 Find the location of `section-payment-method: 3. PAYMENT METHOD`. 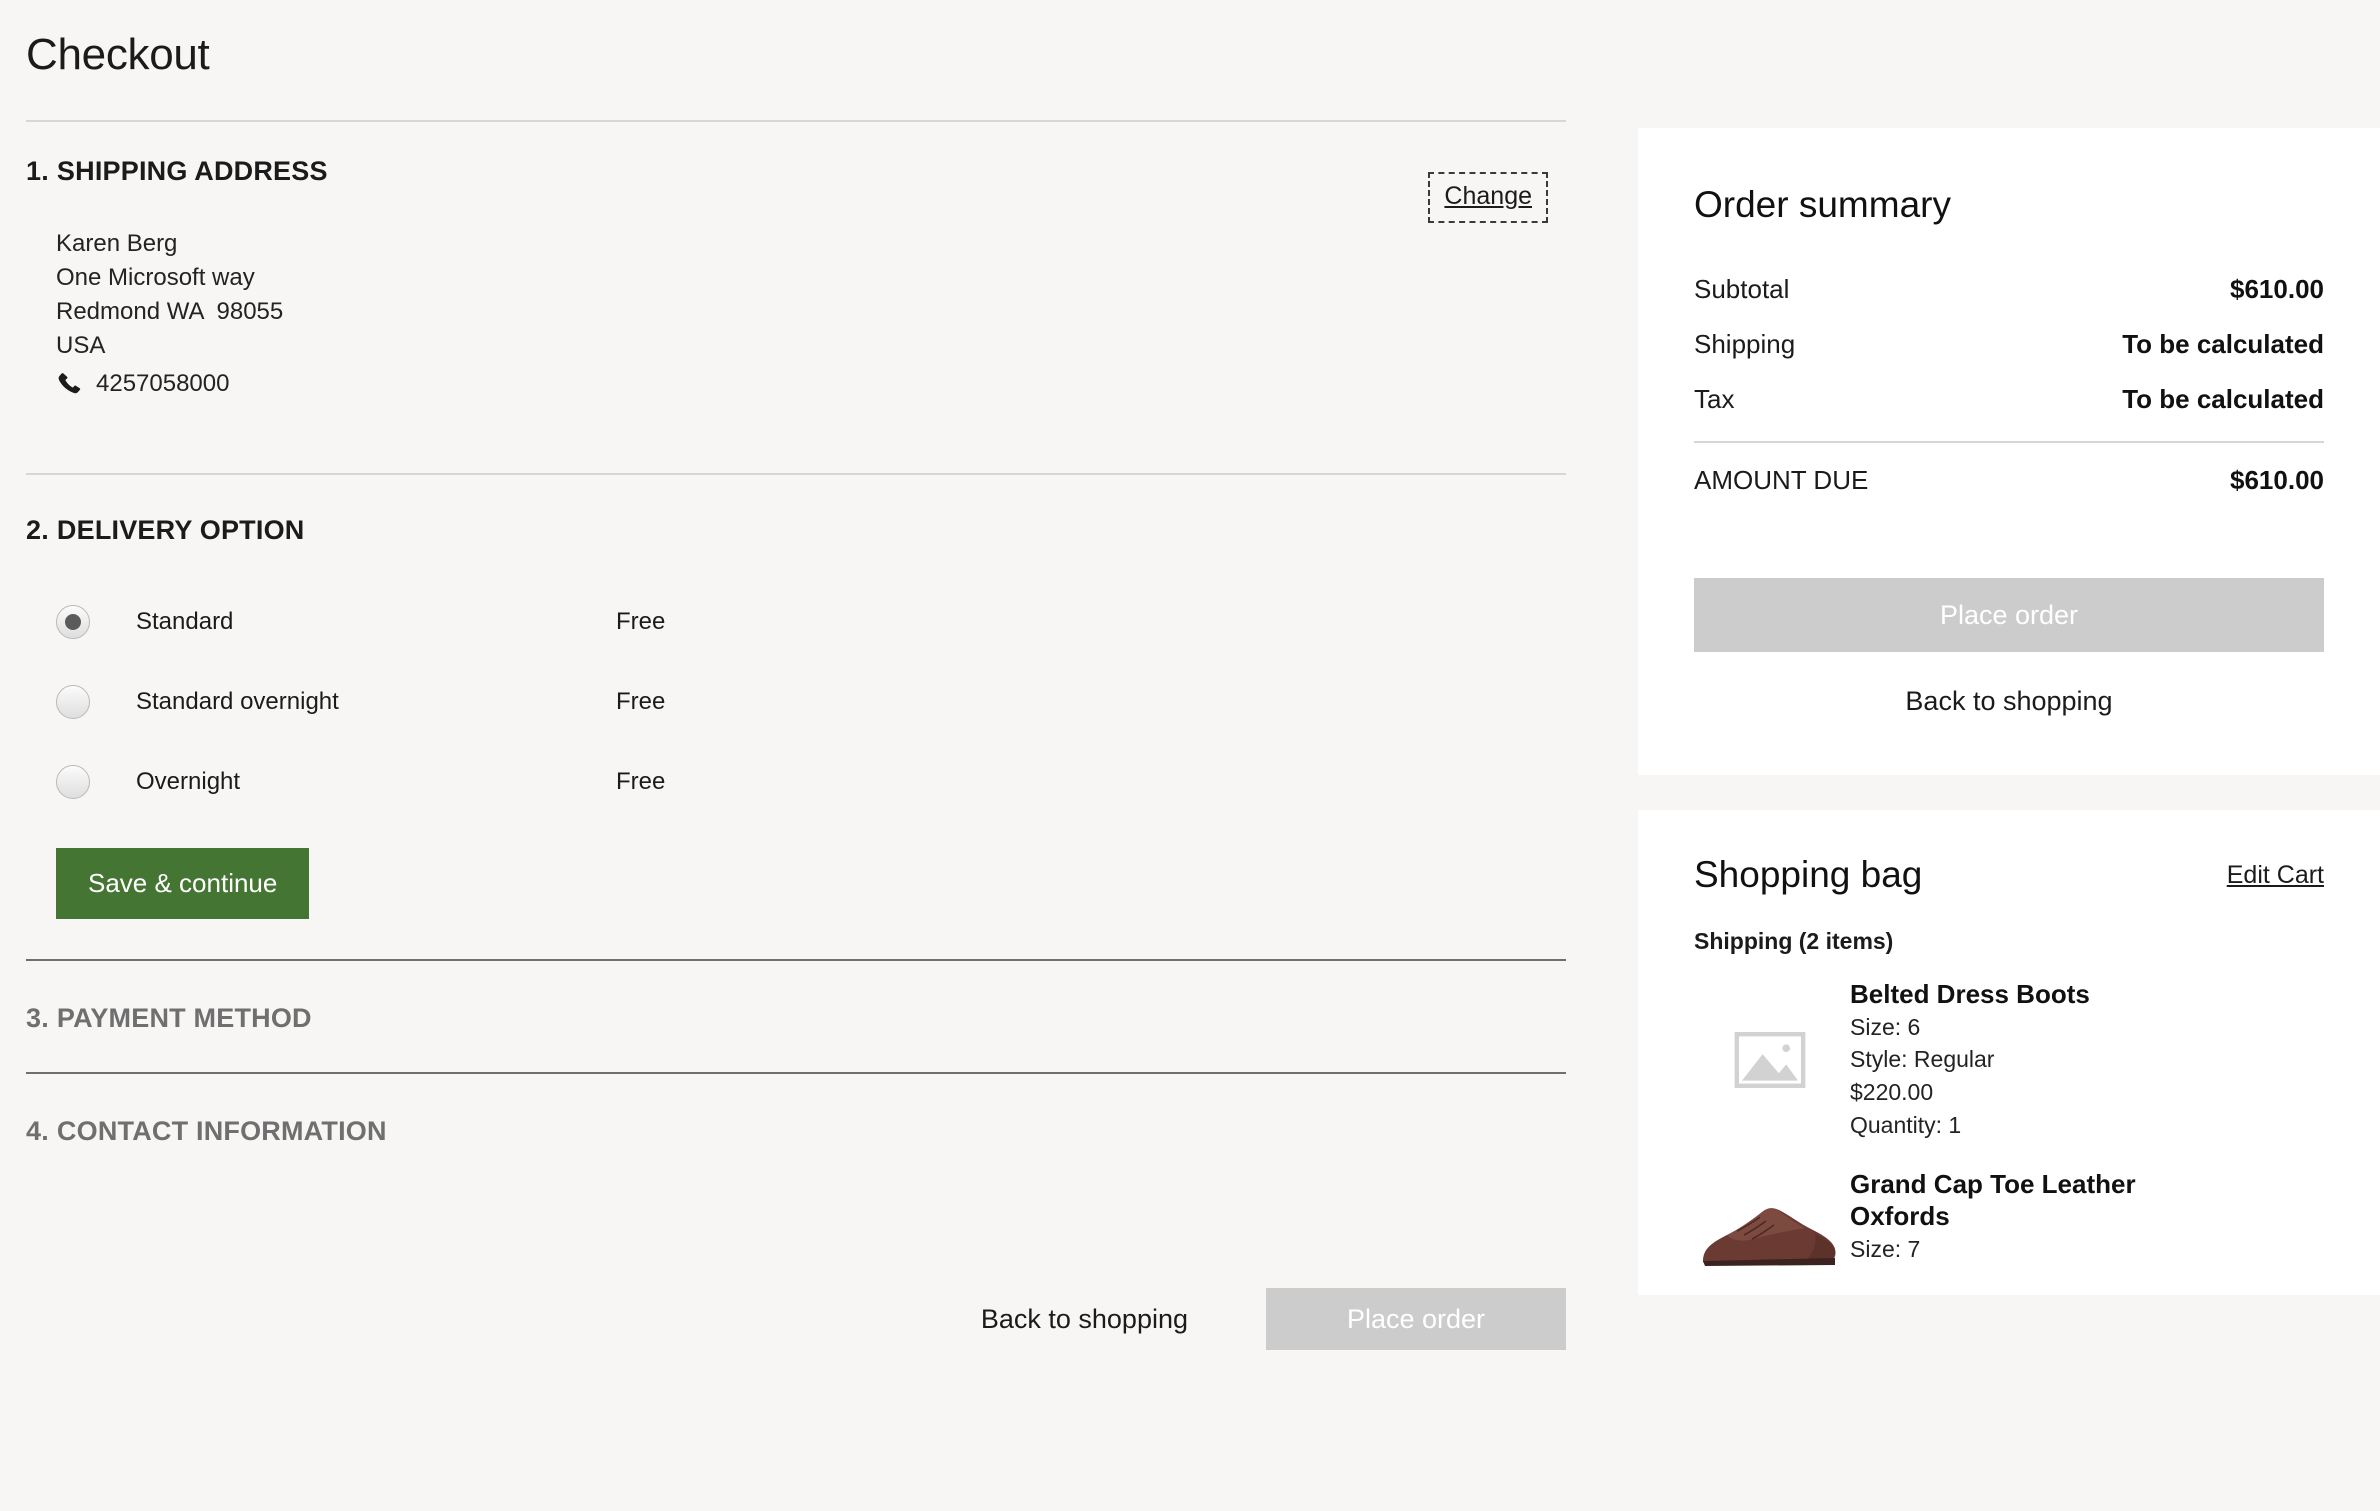

section-payment-method: 3. PAYMENT METHOD is located at coordinates (800, 997).